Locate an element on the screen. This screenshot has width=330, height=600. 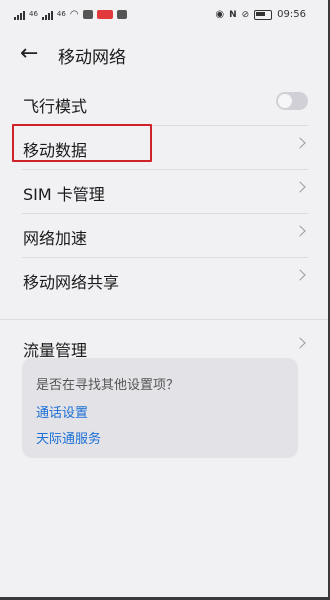
row-label: SIM 卡管理 is located at coordinates (64, 194).